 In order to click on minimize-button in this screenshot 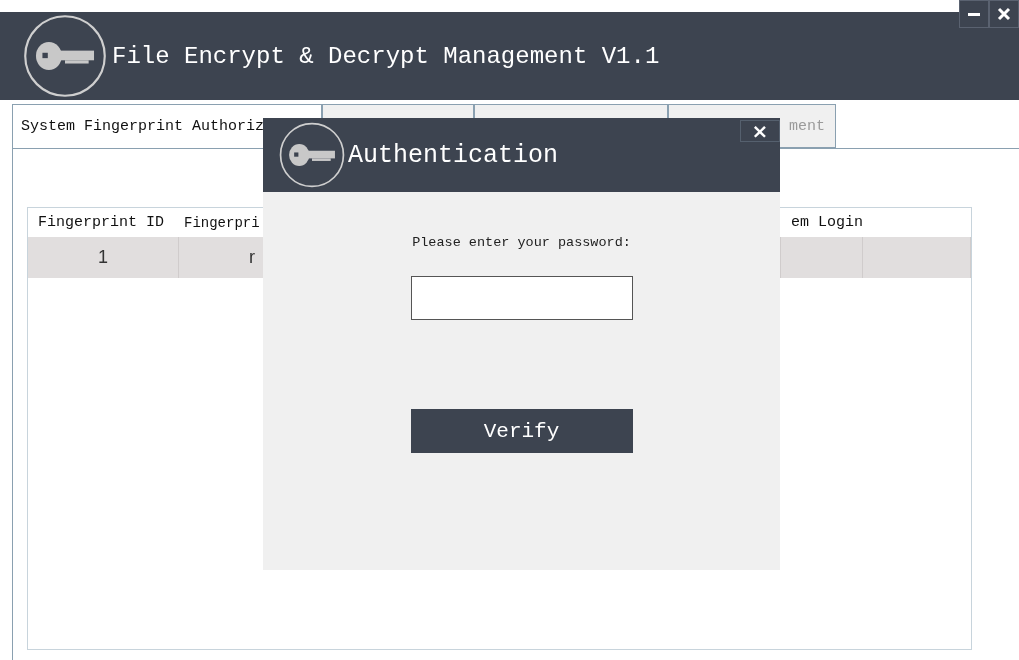, I will do `click(974, 14)`.